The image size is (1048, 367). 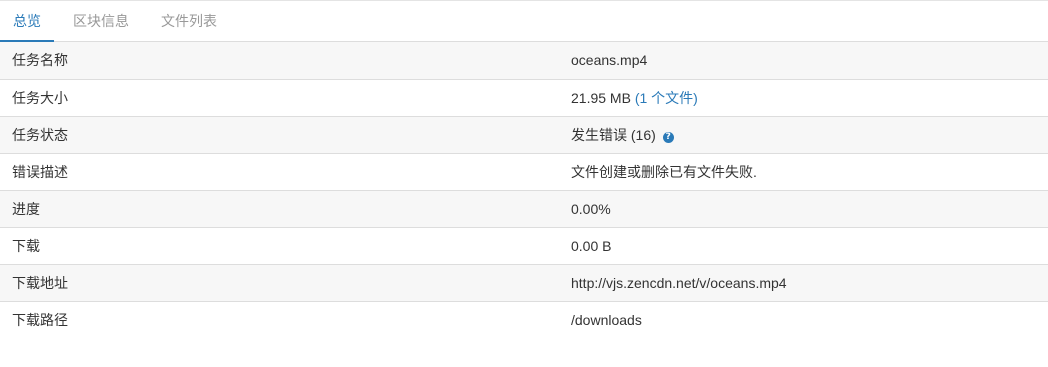 I want to click on task-size-label: 任务大小, so click(x=279, y=97).